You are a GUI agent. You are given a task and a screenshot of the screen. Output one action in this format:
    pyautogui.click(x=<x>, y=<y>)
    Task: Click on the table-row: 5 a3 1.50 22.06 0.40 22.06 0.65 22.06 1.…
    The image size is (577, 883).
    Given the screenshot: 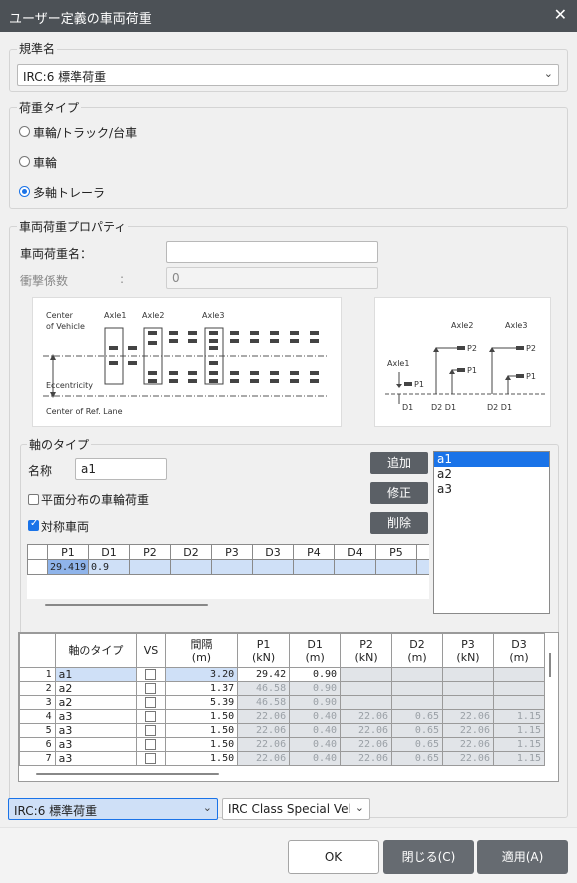 What is the action you would take?
    pyautogui.click(x=282, y=730)
    